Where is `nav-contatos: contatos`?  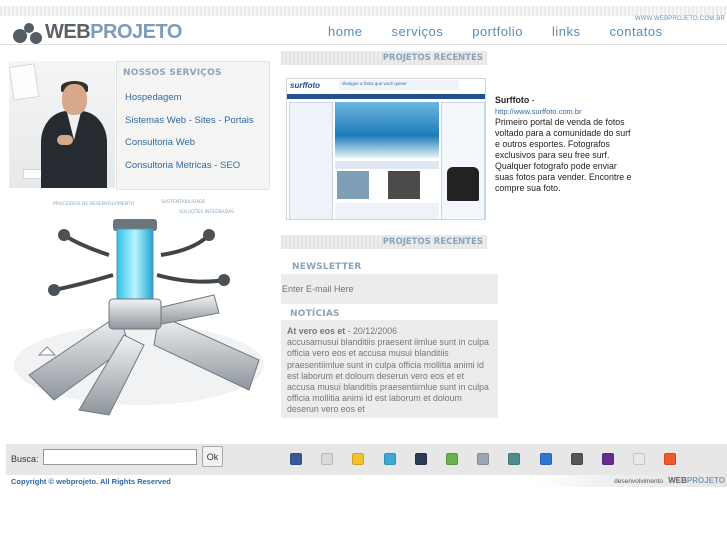 nav-contatos: contatos is located at coordinates (635, 31).